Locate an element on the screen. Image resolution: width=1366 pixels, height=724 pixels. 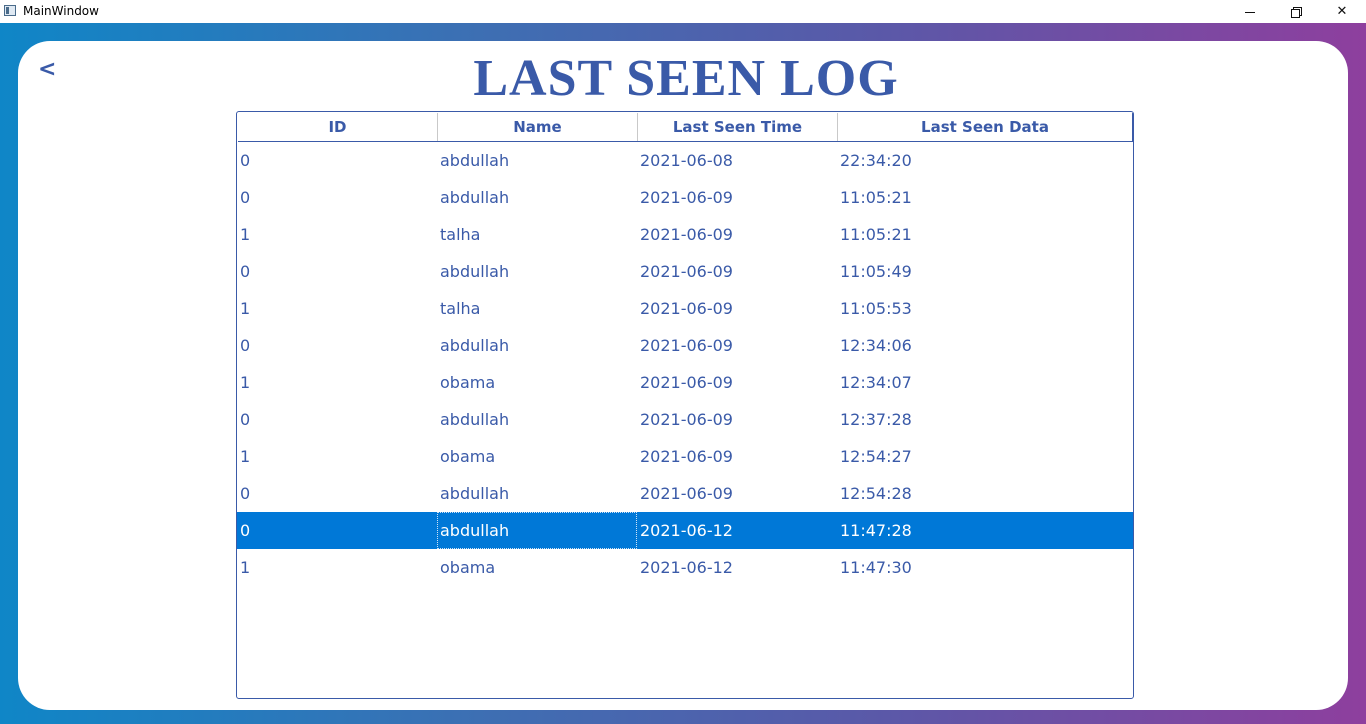
table-row: 1 obama 2021-06-12 11:47:30 is located at coordinates (685, 567).